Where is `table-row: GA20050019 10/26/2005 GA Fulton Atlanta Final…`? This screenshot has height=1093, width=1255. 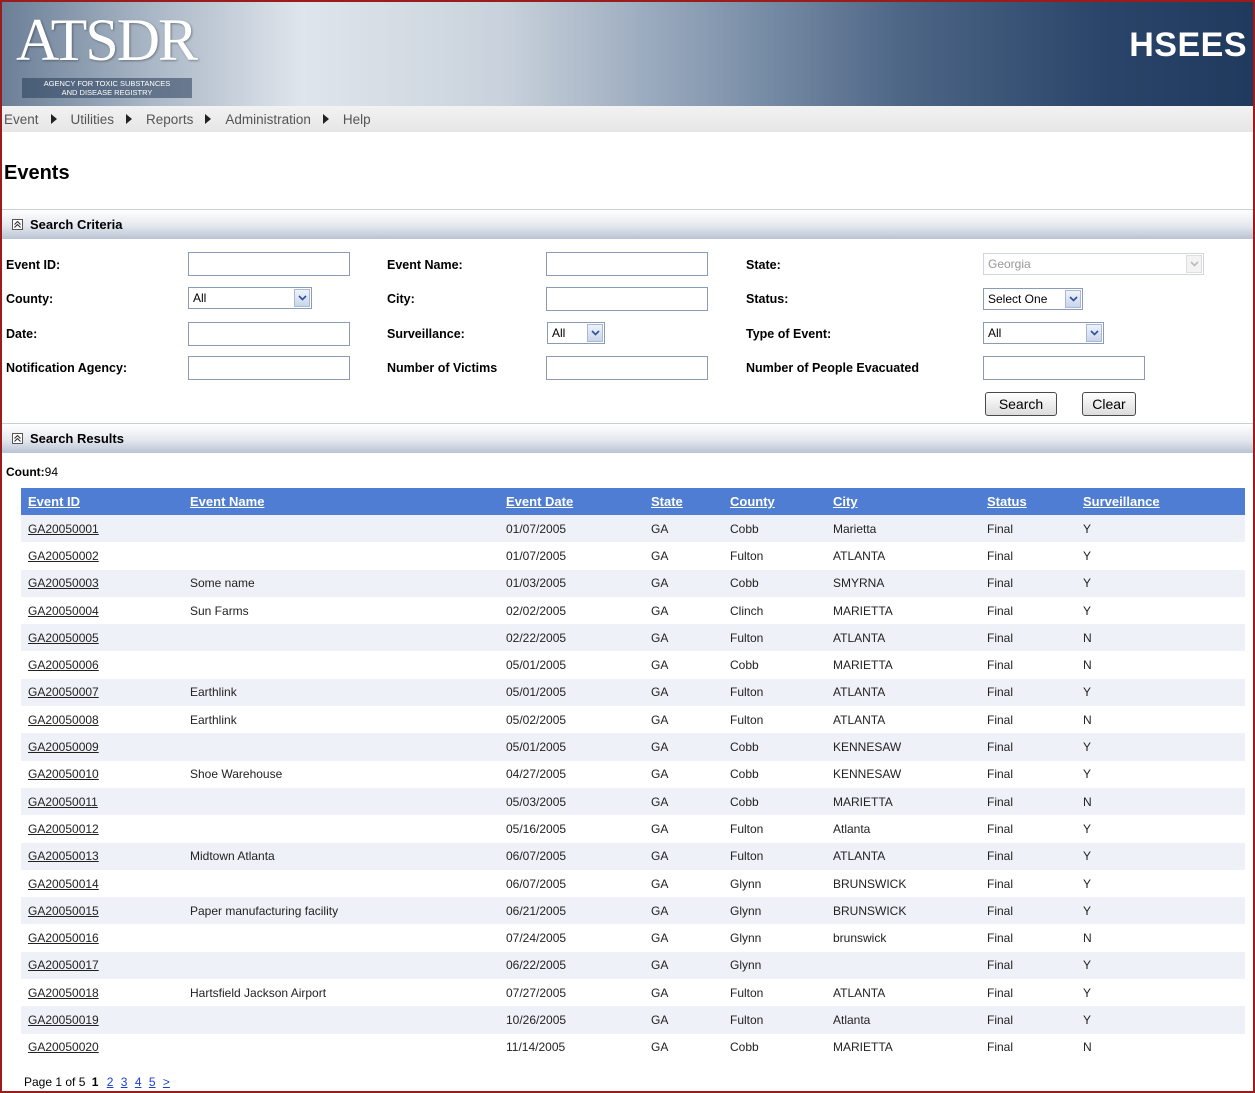 table-row: GA20050019 10/26/2005 GA Fulton Atlanta Final… is located at coordinates (633, 1020).